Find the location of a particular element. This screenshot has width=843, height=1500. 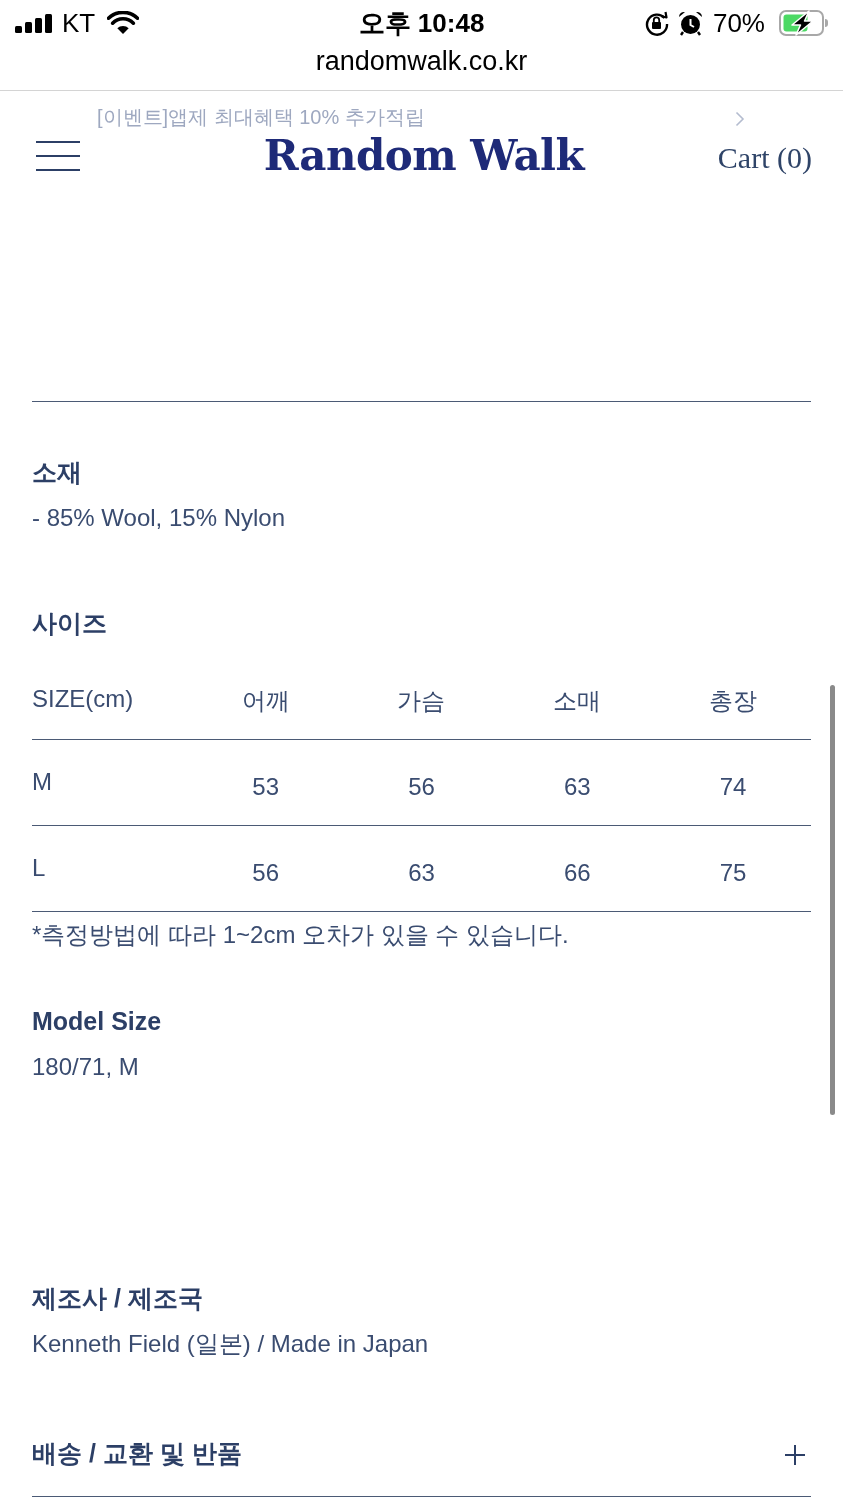

table-header-cell: 어깨 is located at coordinates (265, 701).